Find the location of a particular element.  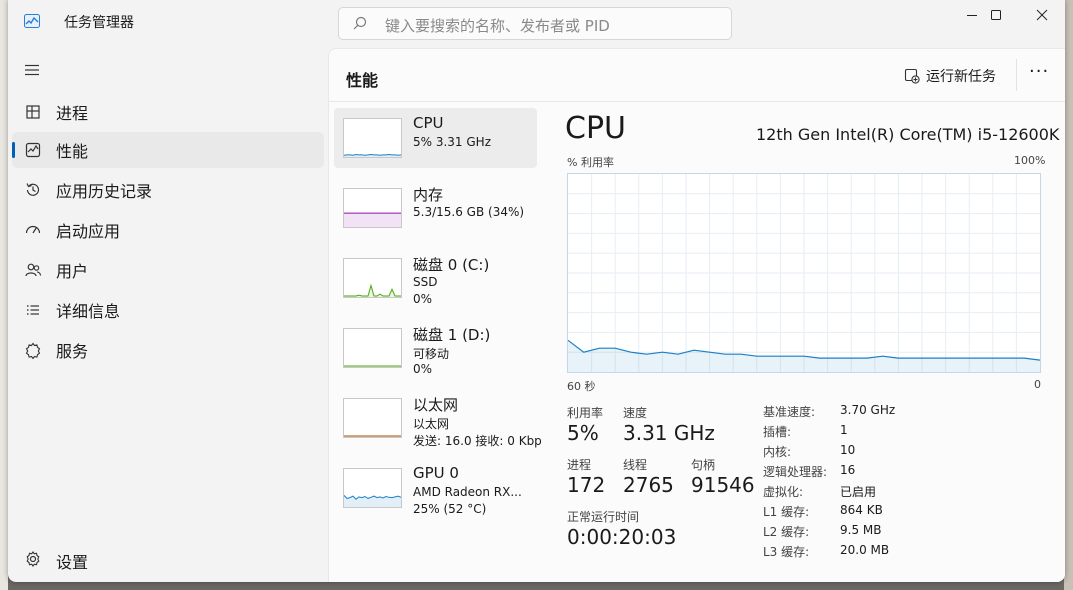

processes-label: 进程 is located at coordinates (579, 465).